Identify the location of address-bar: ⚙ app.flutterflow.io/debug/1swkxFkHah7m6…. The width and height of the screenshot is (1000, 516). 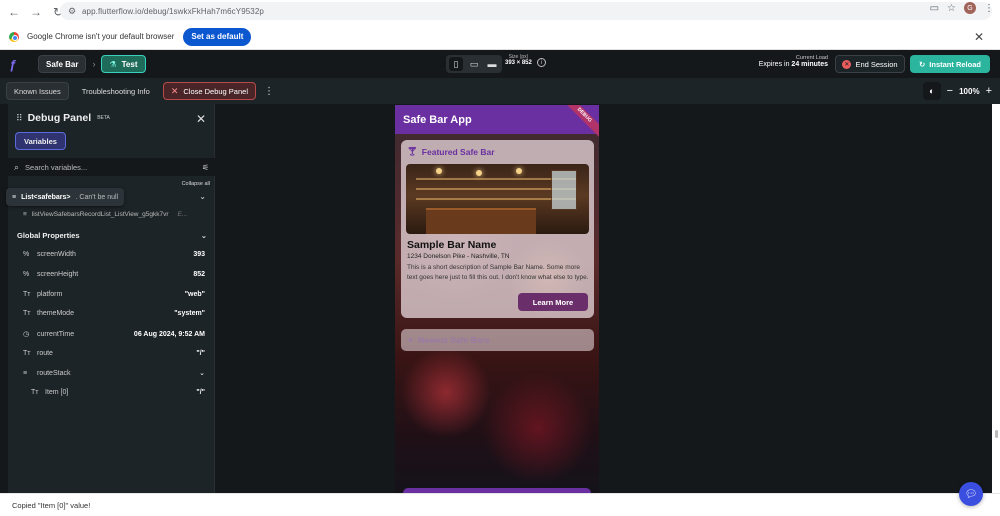
(526, 11).